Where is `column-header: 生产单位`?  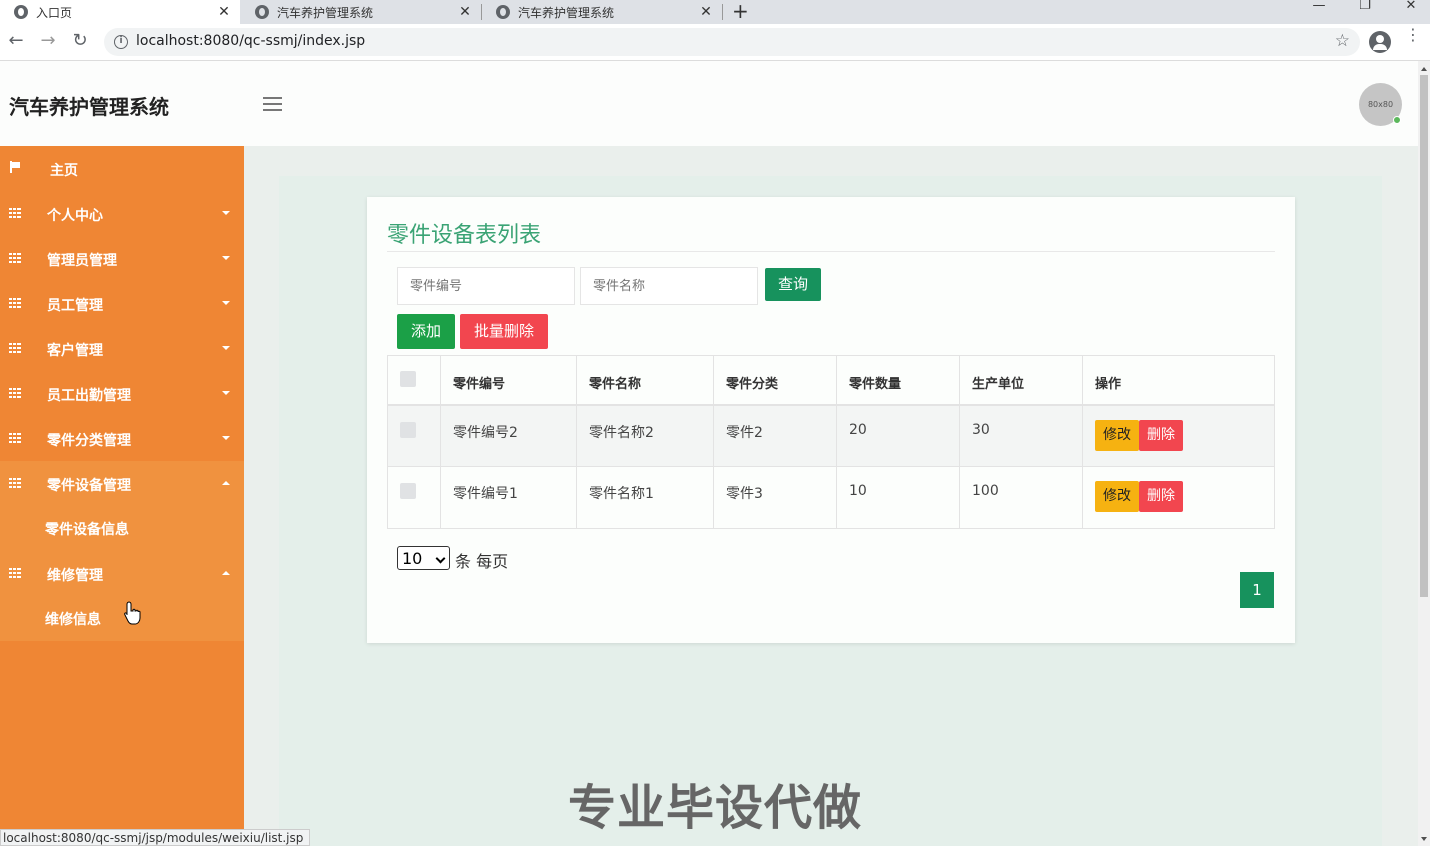 column-header: 生产单位 is located at coordinates (1021, 380).